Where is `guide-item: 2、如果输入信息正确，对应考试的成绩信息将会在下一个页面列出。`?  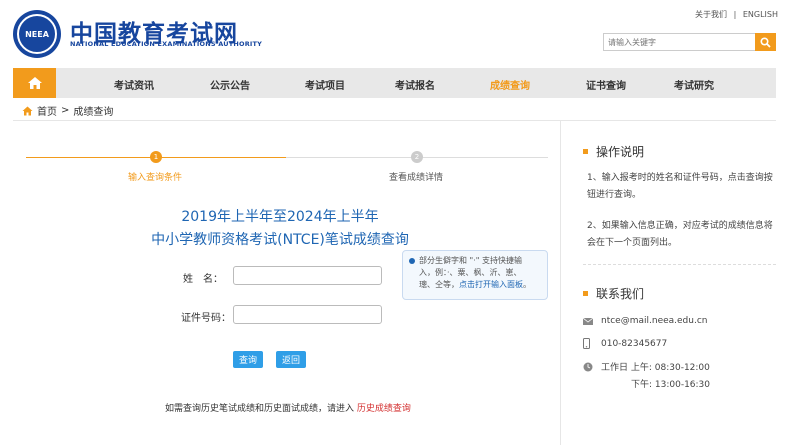 guide-item: 2、如果输入信息正确，对应考试的成绩信息将会在下一个页面列出。 is located at coordinates (680, 234).